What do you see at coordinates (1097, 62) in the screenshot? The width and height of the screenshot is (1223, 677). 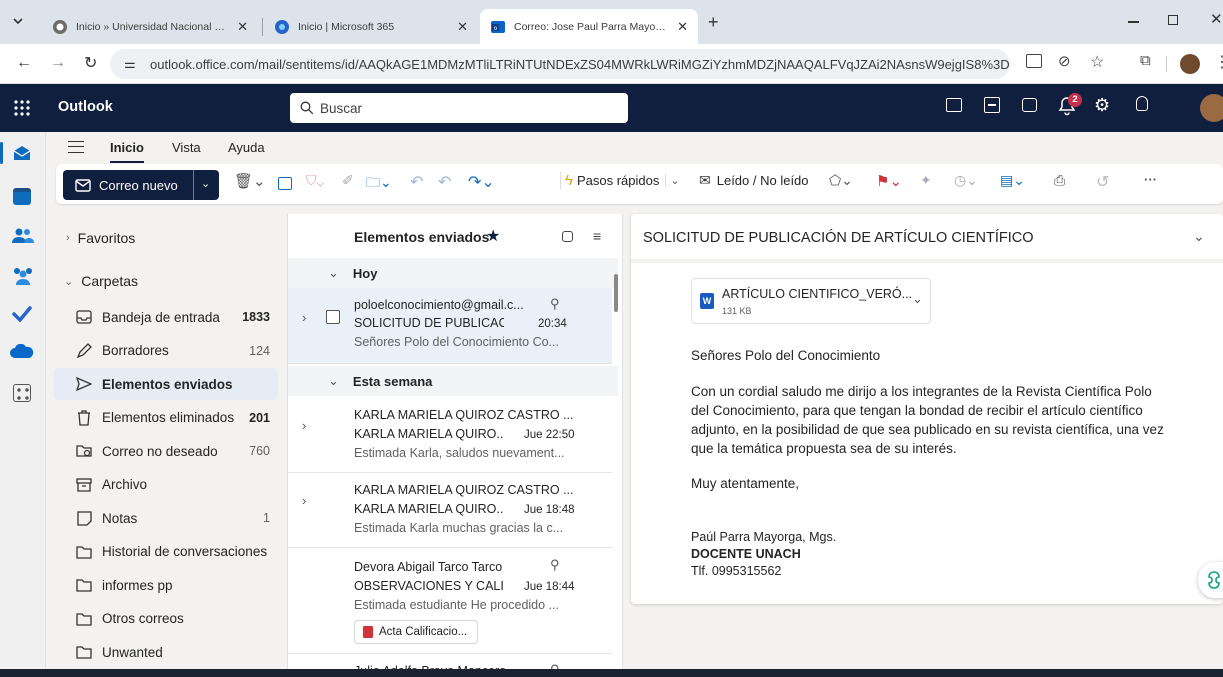 I see `bookmark-star-icon: ☆` at bounding box center [1097, 62].